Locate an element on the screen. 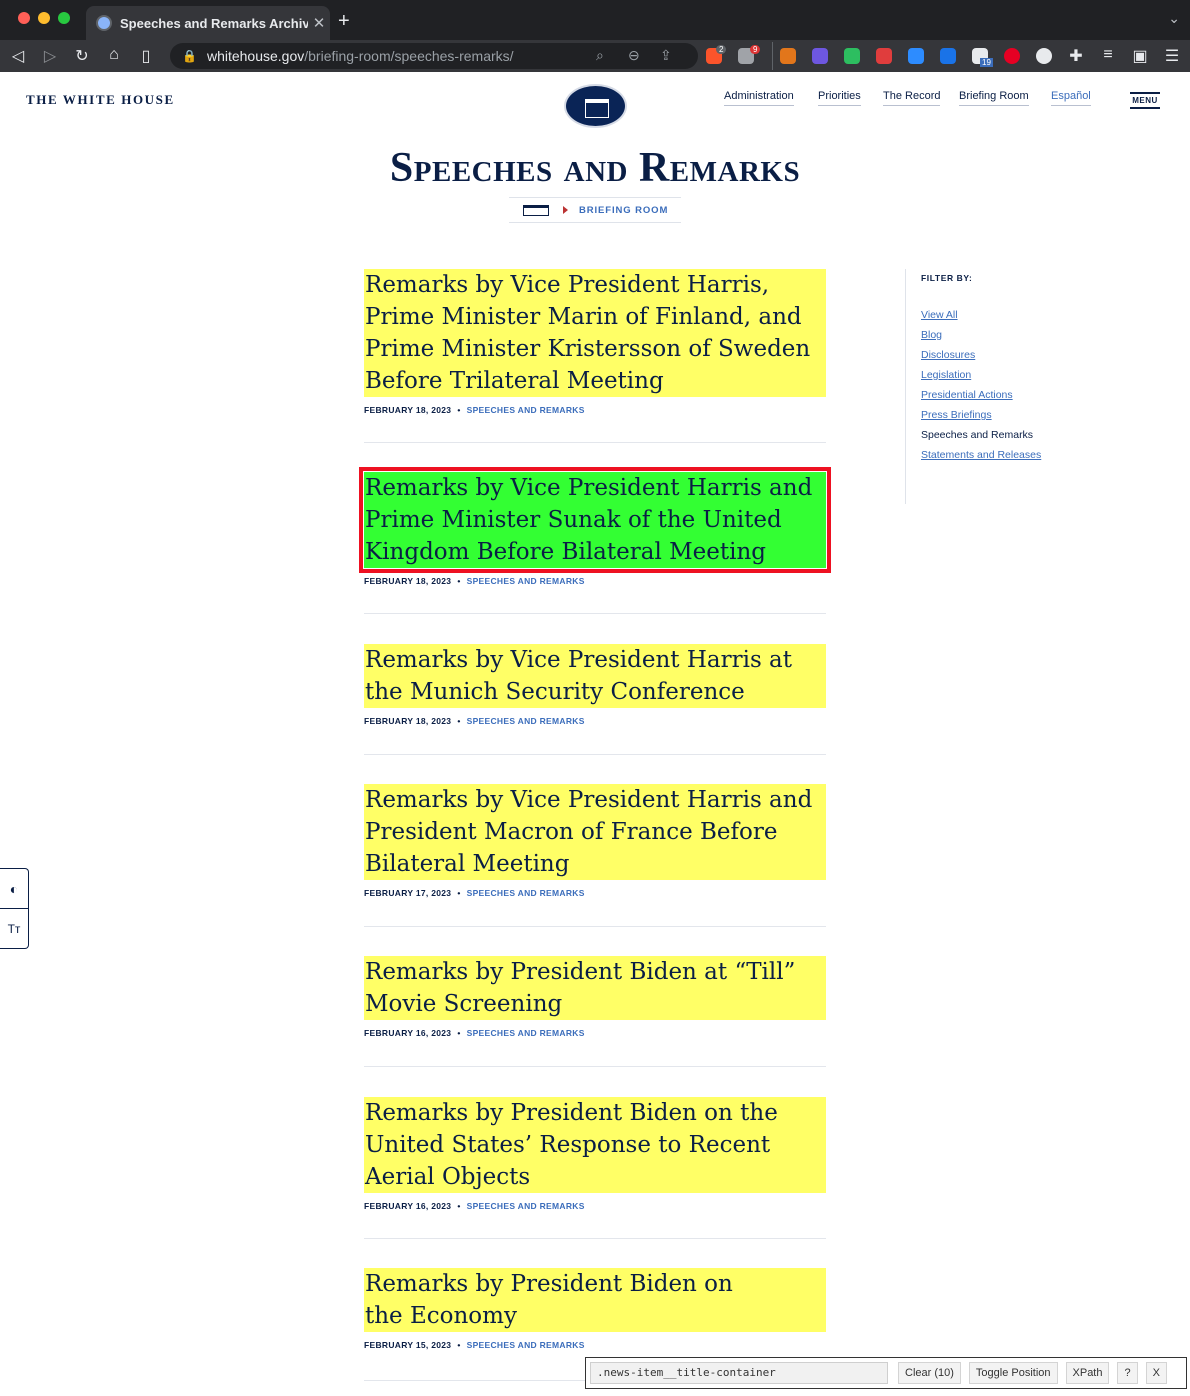 This screenshot has height=1396, width=1190. bookmark-icon: ▯ is located at coordinates (146, 56).